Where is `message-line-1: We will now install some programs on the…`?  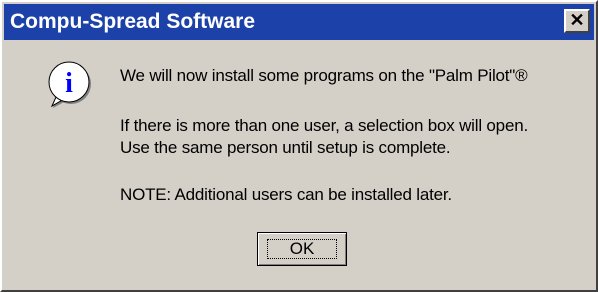 message-line-1: We will now install some programs on the… is located at coordinates (324, 75).